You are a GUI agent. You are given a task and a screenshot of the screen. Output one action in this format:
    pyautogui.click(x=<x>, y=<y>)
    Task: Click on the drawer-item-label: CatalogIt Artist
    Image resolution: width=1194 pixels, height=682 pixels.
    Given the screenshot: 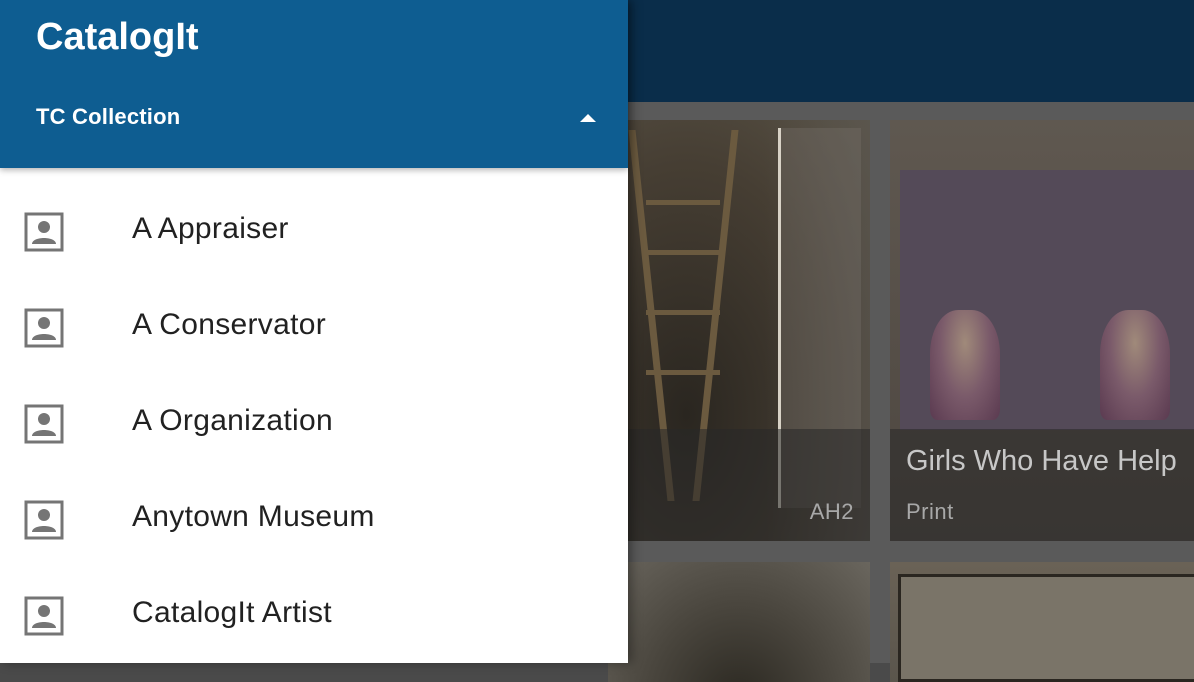 What is the action you would take?
    pyautogui.click(x=232, y=612)
    